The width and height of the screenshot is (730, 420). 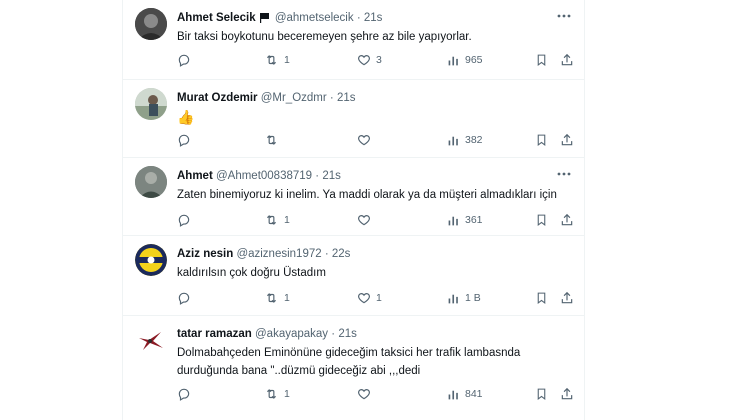 I want to click on views-button: 841, so click(x=465, y=394).